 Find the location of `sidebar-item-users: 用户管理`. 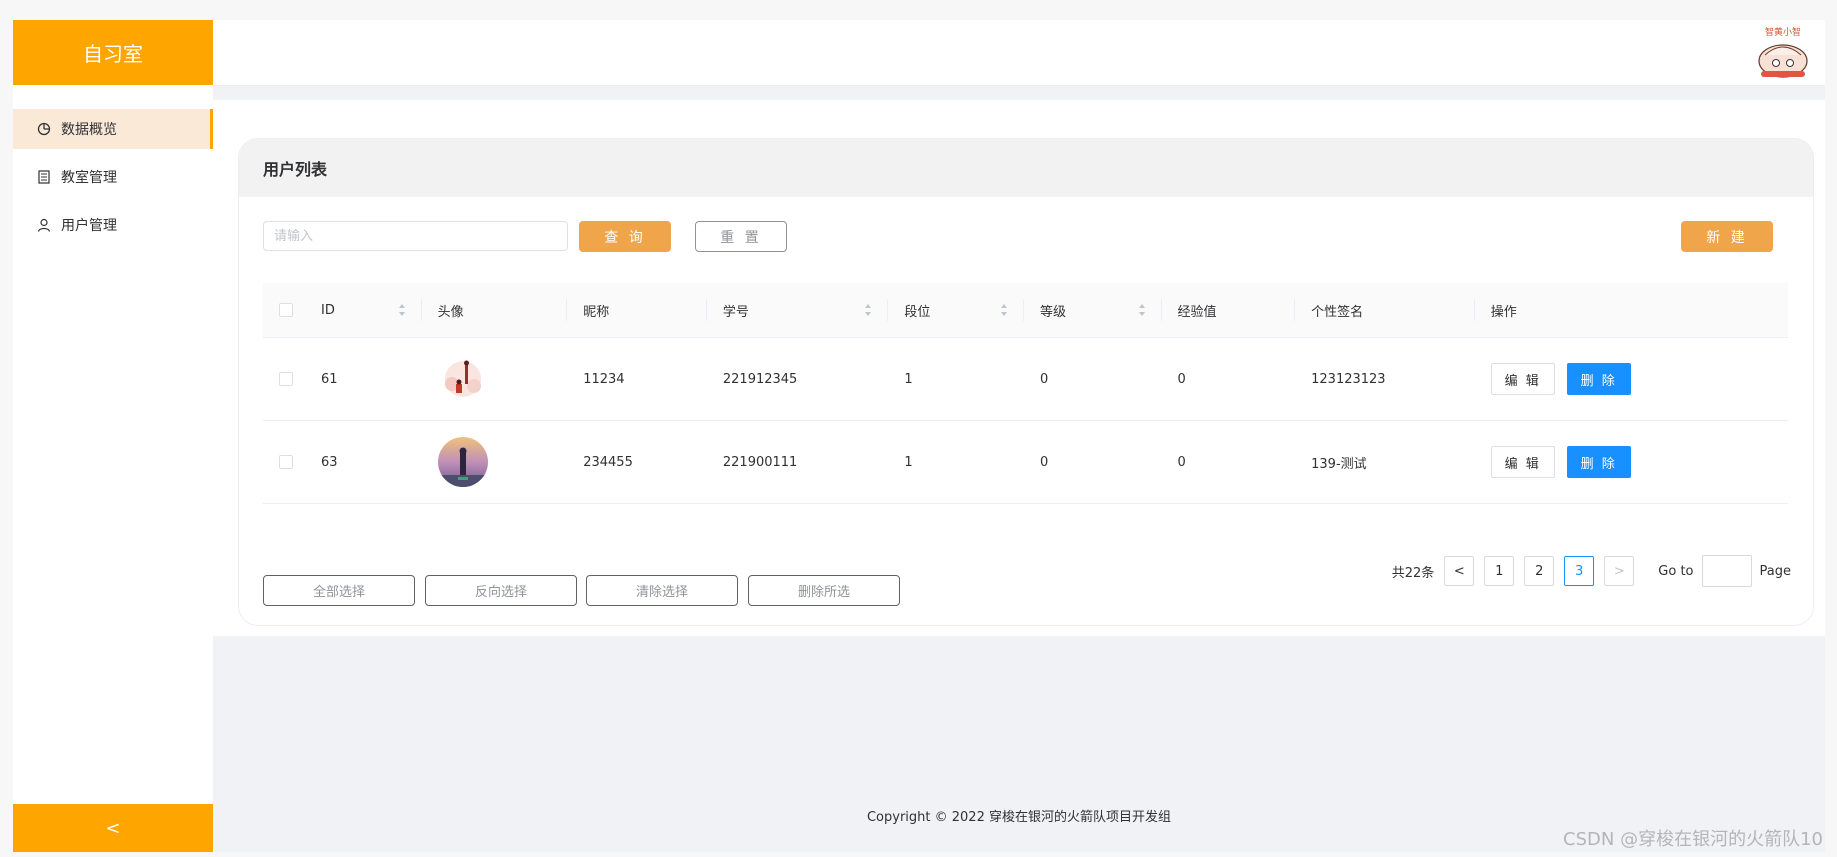

sidebar-item-users: 用户管理 is located at coordinates (113, 225).